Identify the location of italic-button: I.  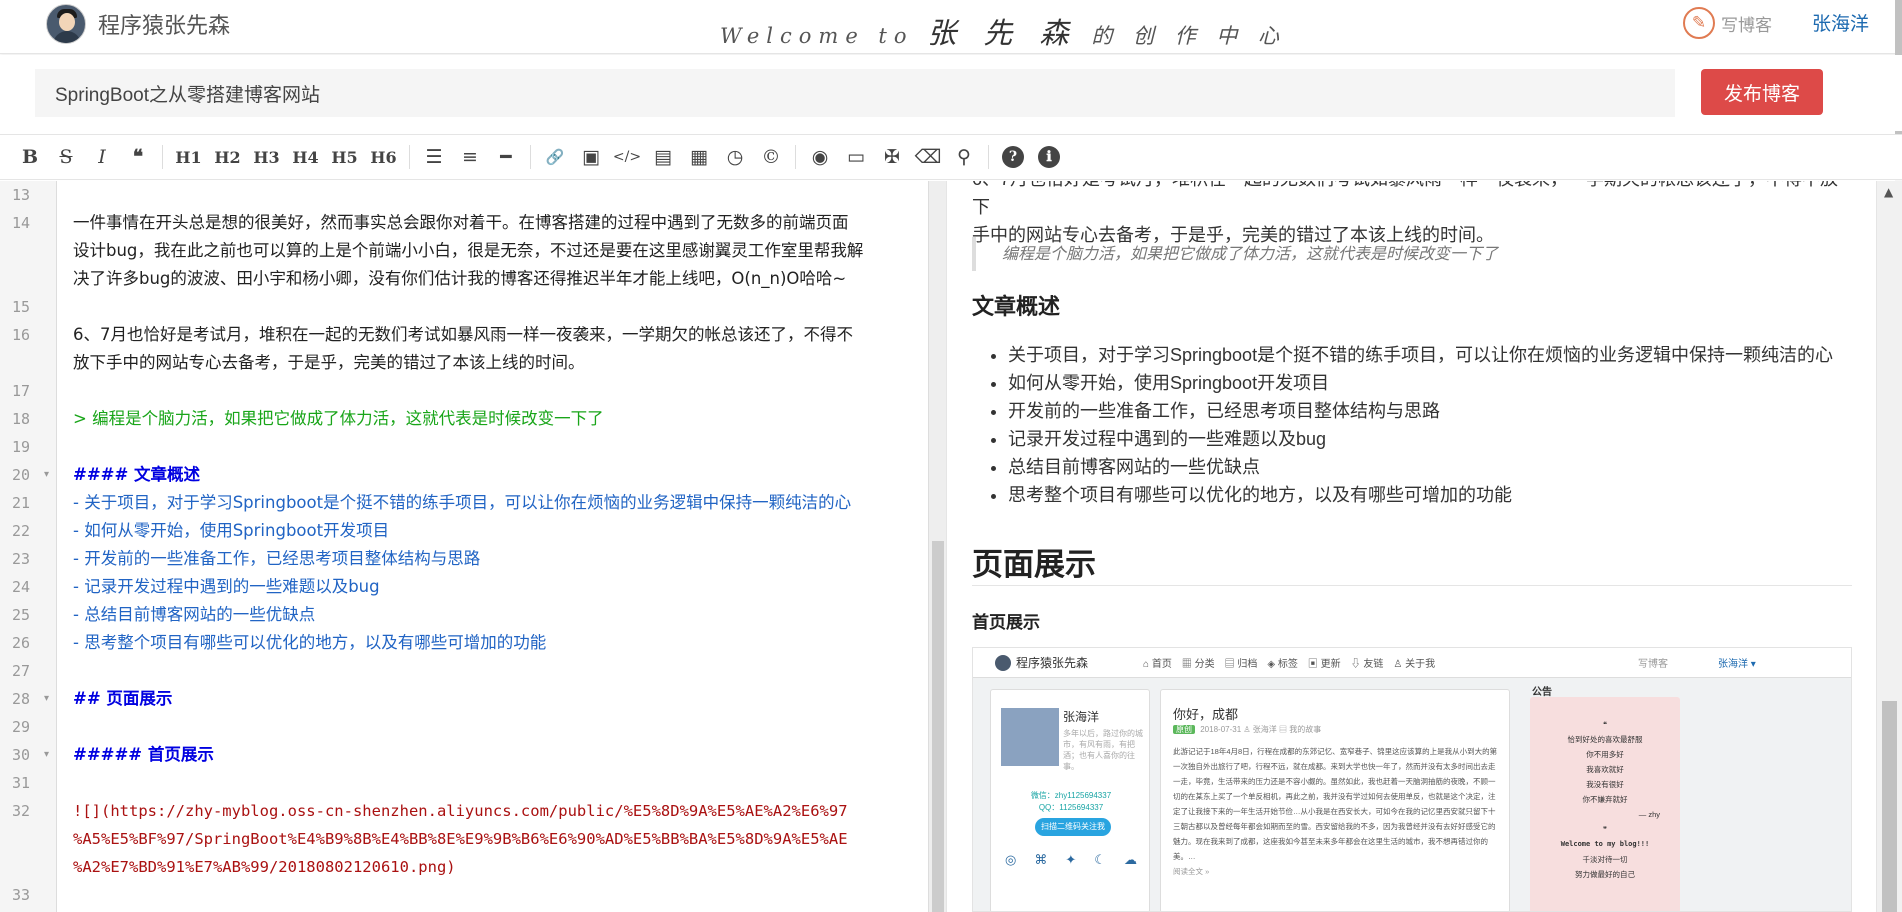
(102, 157).